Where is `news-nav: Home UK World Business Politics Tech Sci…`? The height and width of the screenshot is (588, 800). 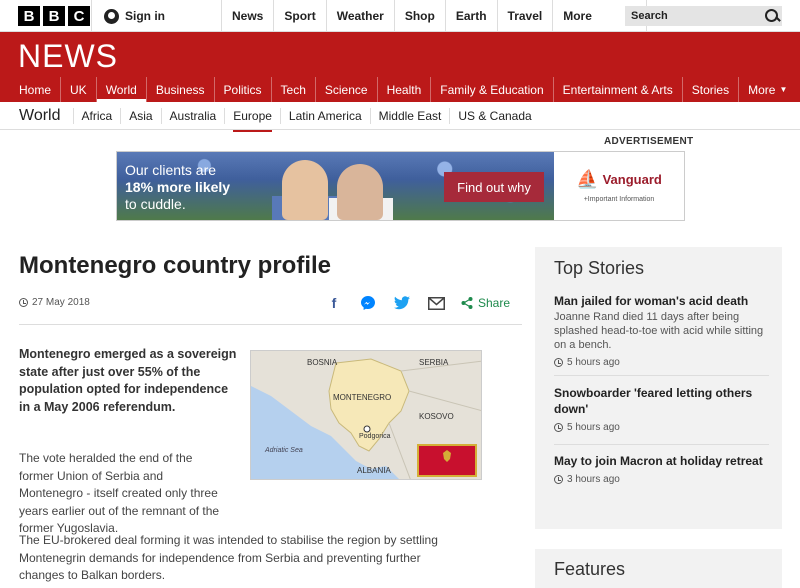 news-nav: Home UK World Business Politics Tech Sci… is located at coordinates (398, 89).